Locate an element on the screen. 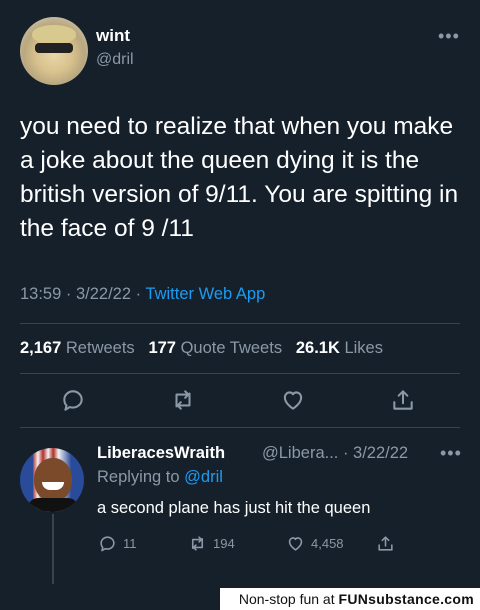 The height and width of the screenshot is (610, 480). tweet-source-app: Twitter Web App is located at coordinates (205, 294).